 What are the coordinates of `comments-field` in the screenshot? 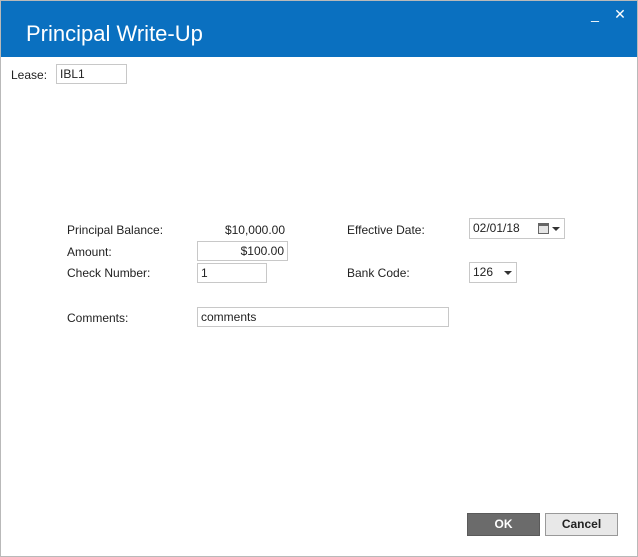 It's located at (323, 317).